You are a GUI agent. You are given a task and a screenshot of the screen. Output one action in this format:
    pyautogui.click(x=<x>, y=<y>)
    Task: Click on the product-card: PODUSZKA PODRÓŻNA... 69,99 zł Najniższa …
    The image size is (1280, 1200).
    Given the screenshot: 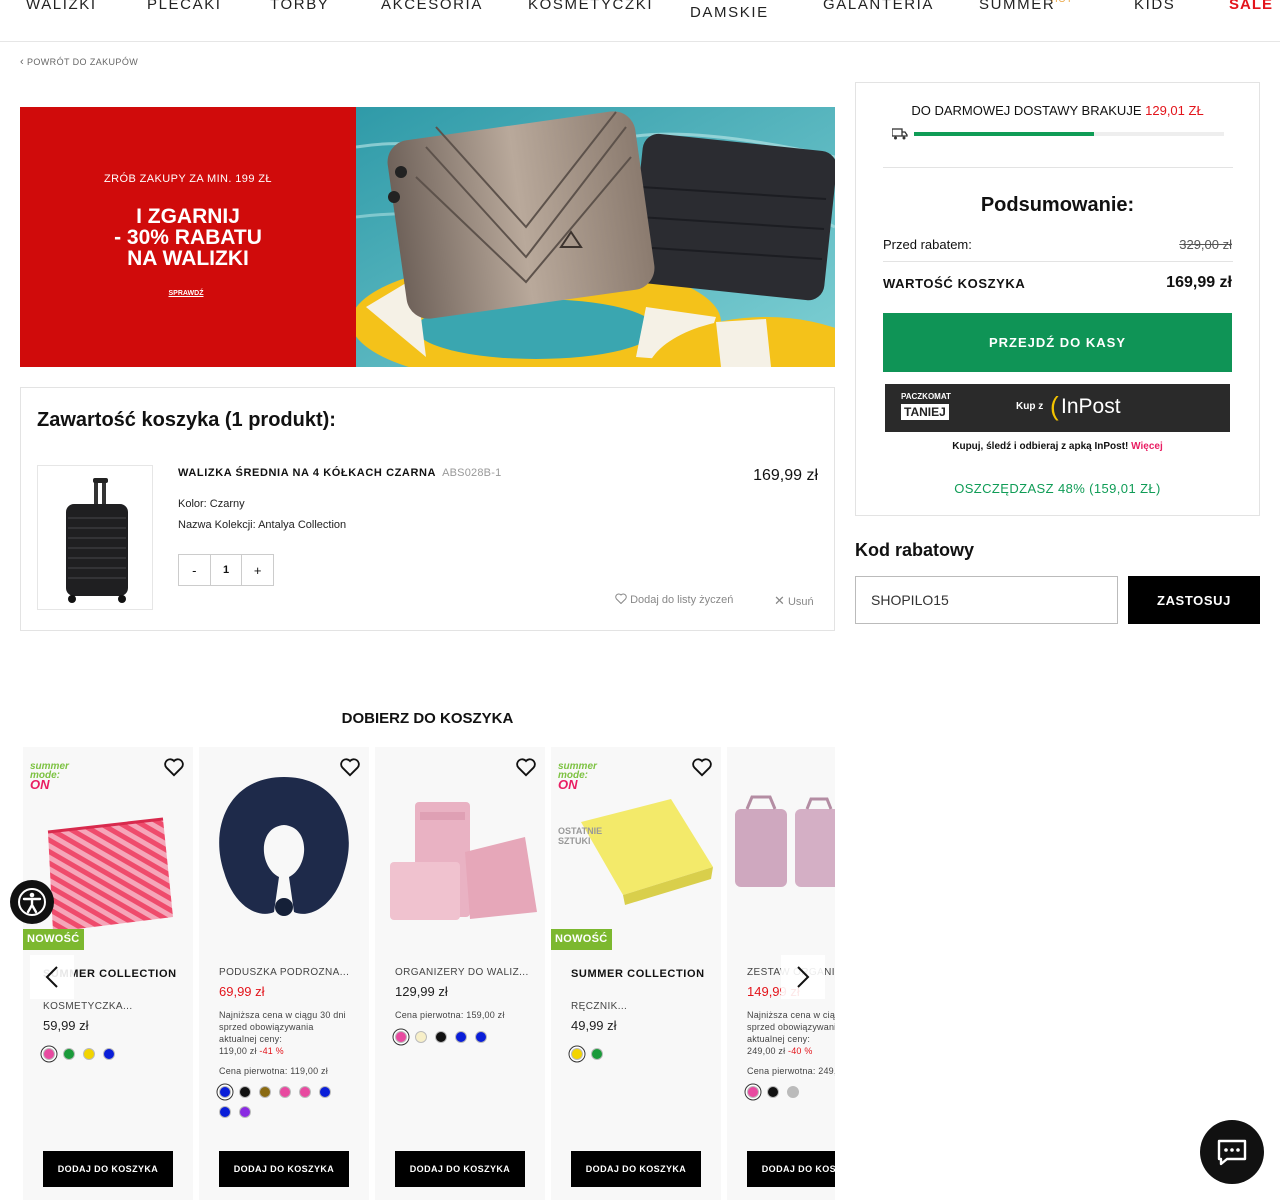 What is the action you would take?
    pyautogui.click(x=284, y=973)
    